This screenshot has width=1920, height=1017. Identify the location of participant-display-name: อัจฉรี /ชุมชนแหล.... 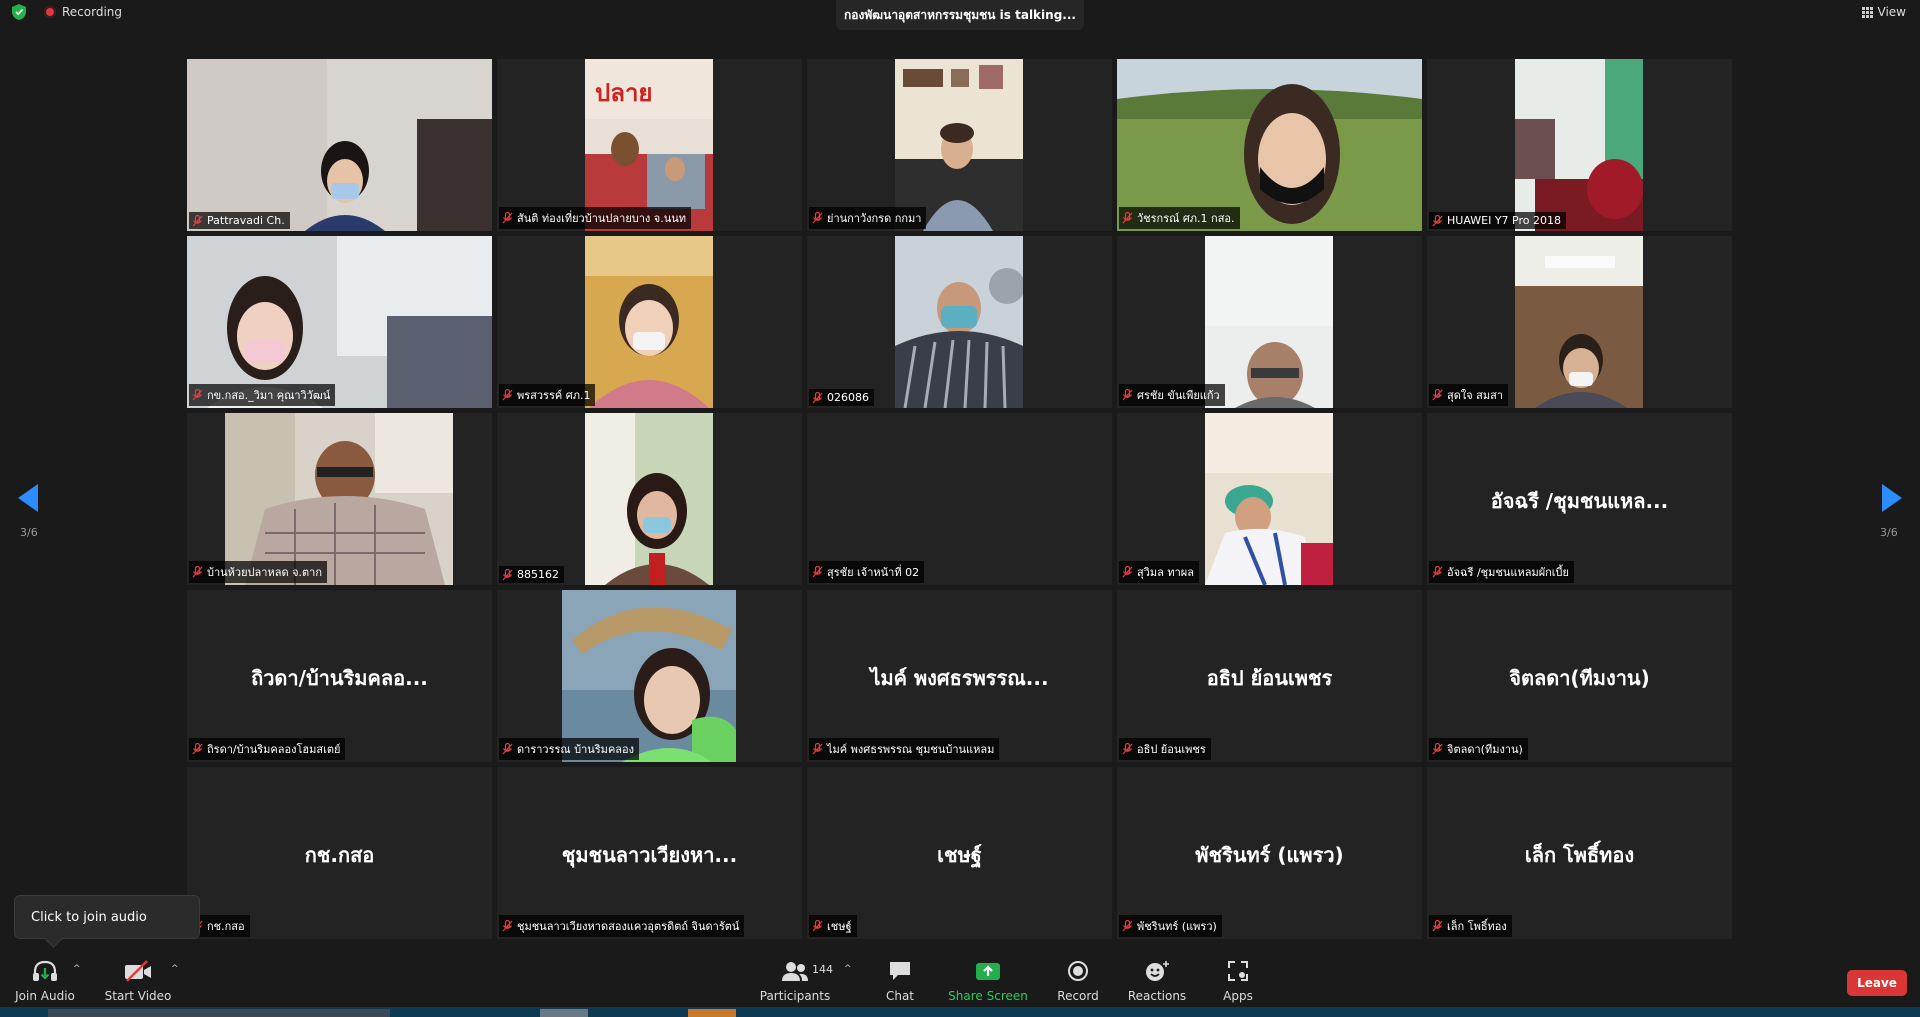
(1579, 501).